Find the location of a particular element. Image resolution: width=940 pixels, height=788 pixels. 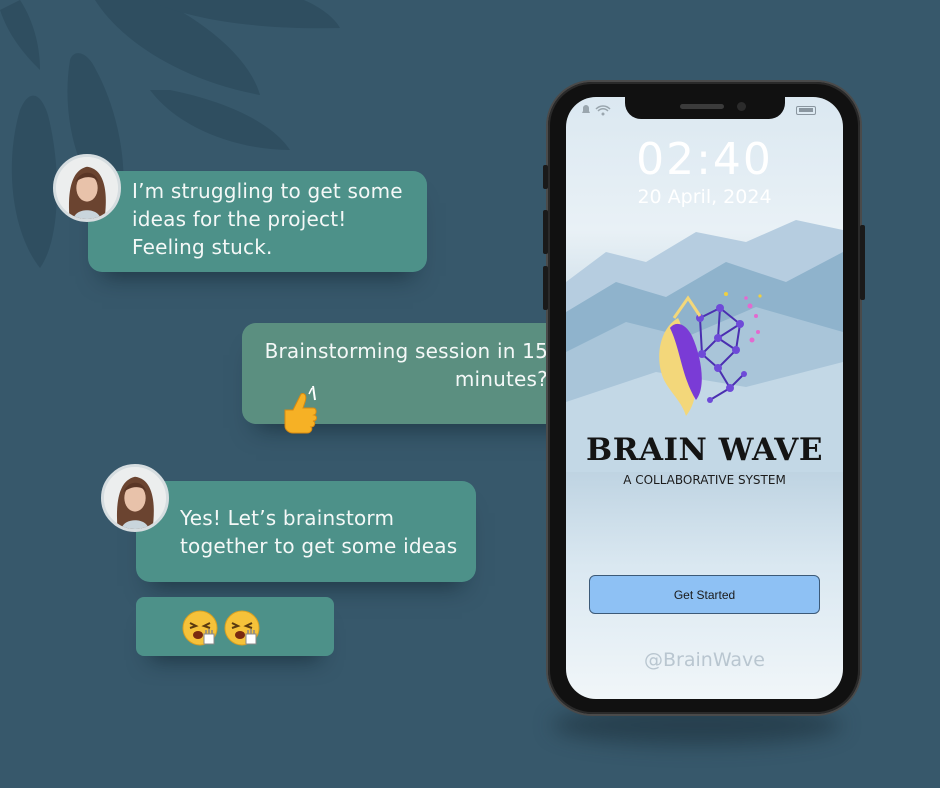

battery-icon is located at coordinates (806, 110).